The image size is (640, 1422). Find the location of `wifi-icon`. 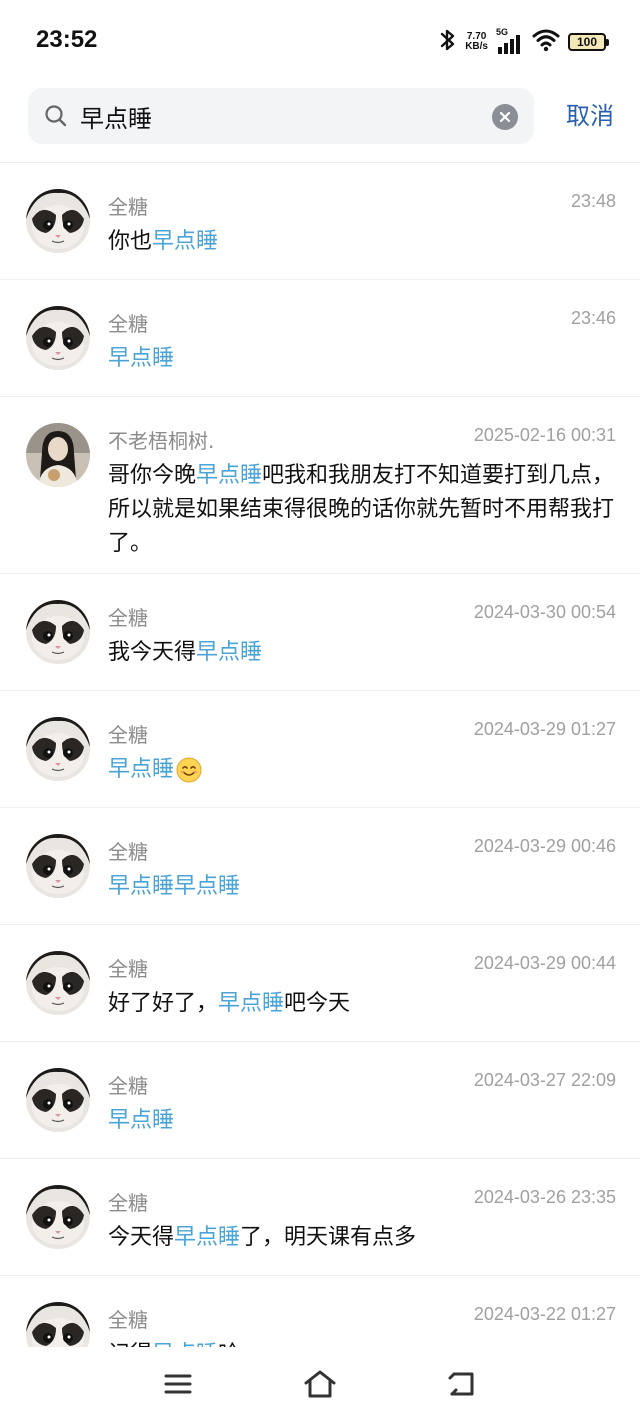

wifi-icon is located at coordinates (546, 42).